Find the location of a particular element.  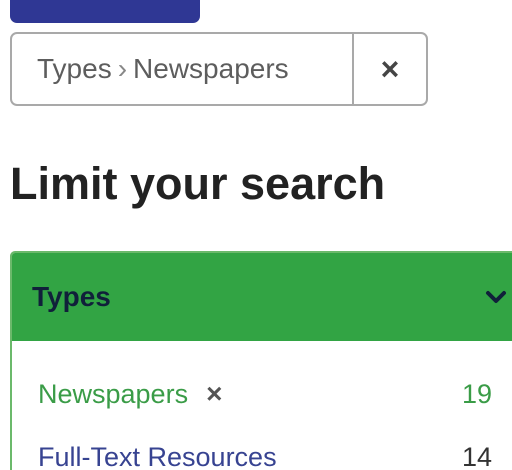

remove-filter-button: × is located at coordinates (390, 69).